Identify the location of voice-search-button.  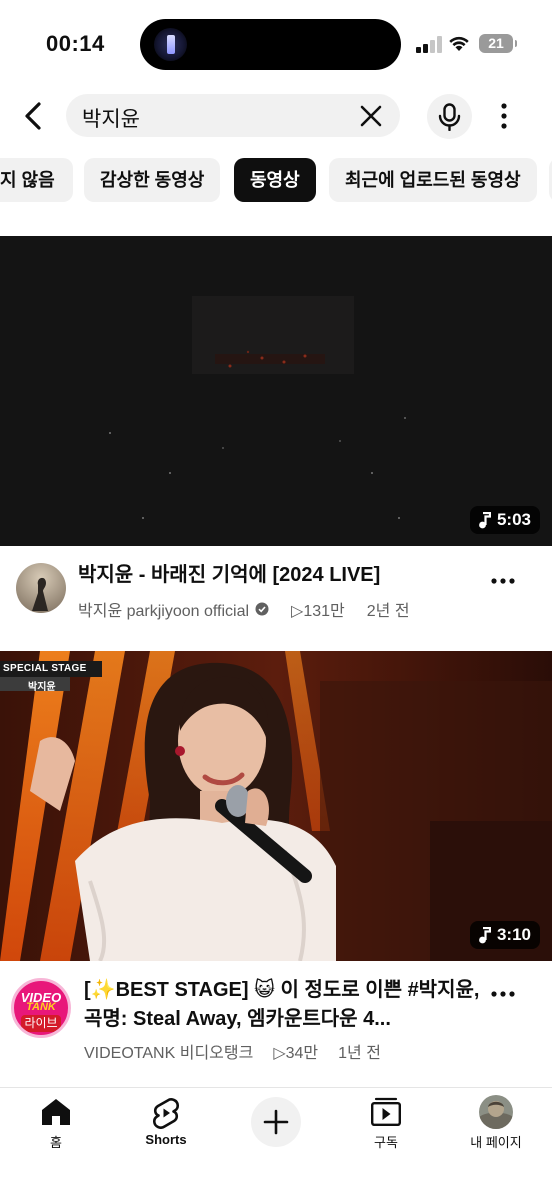
(449, 116).